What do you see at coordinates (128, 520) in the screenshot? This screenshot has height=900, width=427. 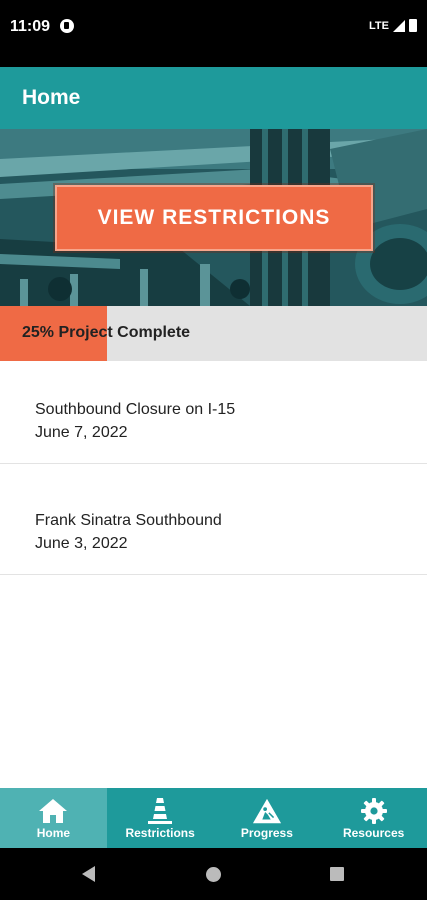 I see `update-title: Frank Sinatra Southbound` at bounding box center [128, 520].